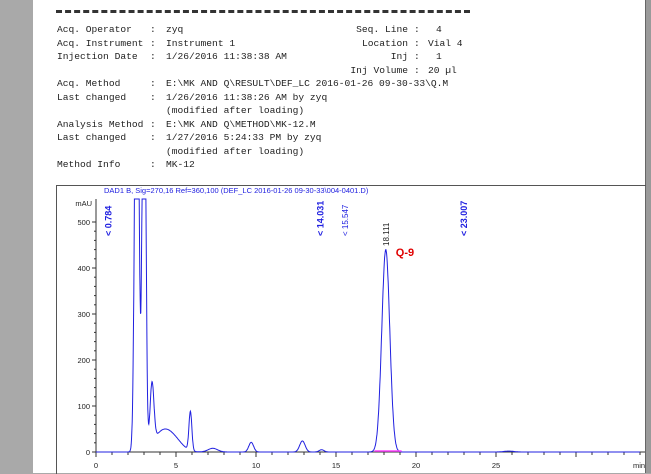  I want to click on x-tick-label: 20, so click(416, 465).